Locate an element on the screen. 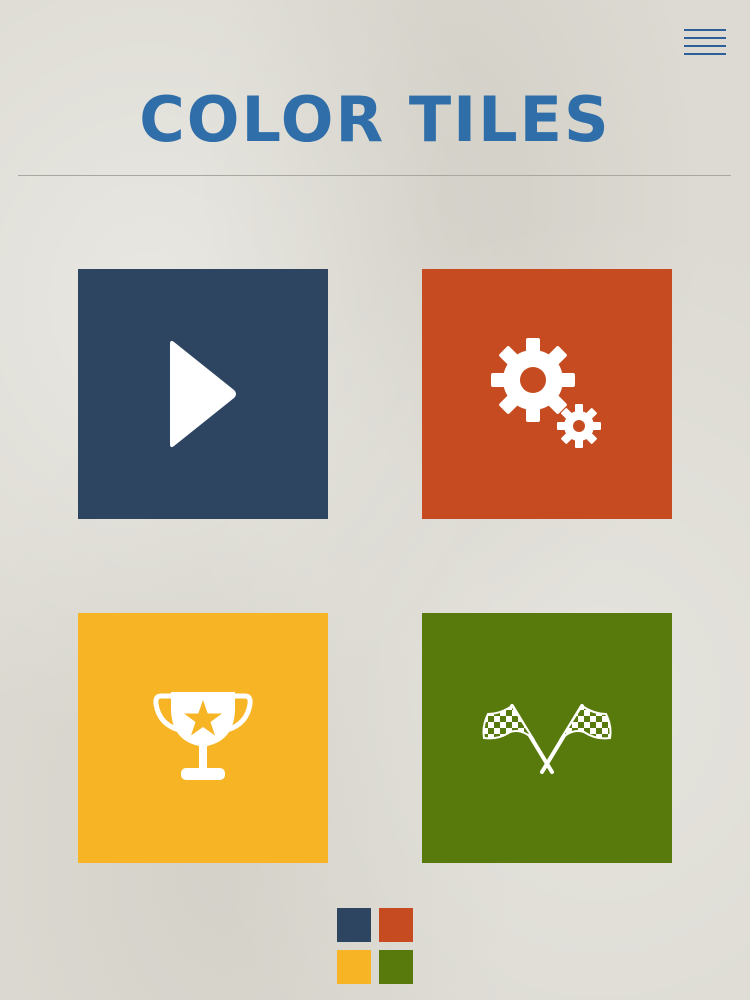  brand-logo is located at coordinates (375, 946).